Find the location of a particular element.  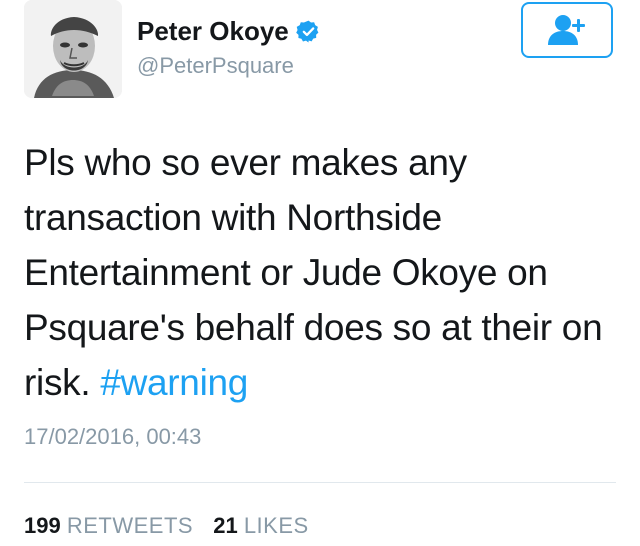

author-handle: @PeterPsquare is located at coordinates (215, 66).